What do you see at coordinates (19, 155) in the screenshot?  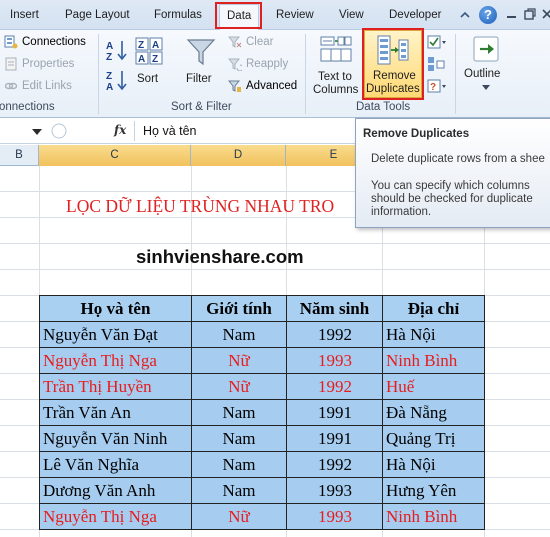 I see `column-header-b: B` at bounding box center [19, 155].